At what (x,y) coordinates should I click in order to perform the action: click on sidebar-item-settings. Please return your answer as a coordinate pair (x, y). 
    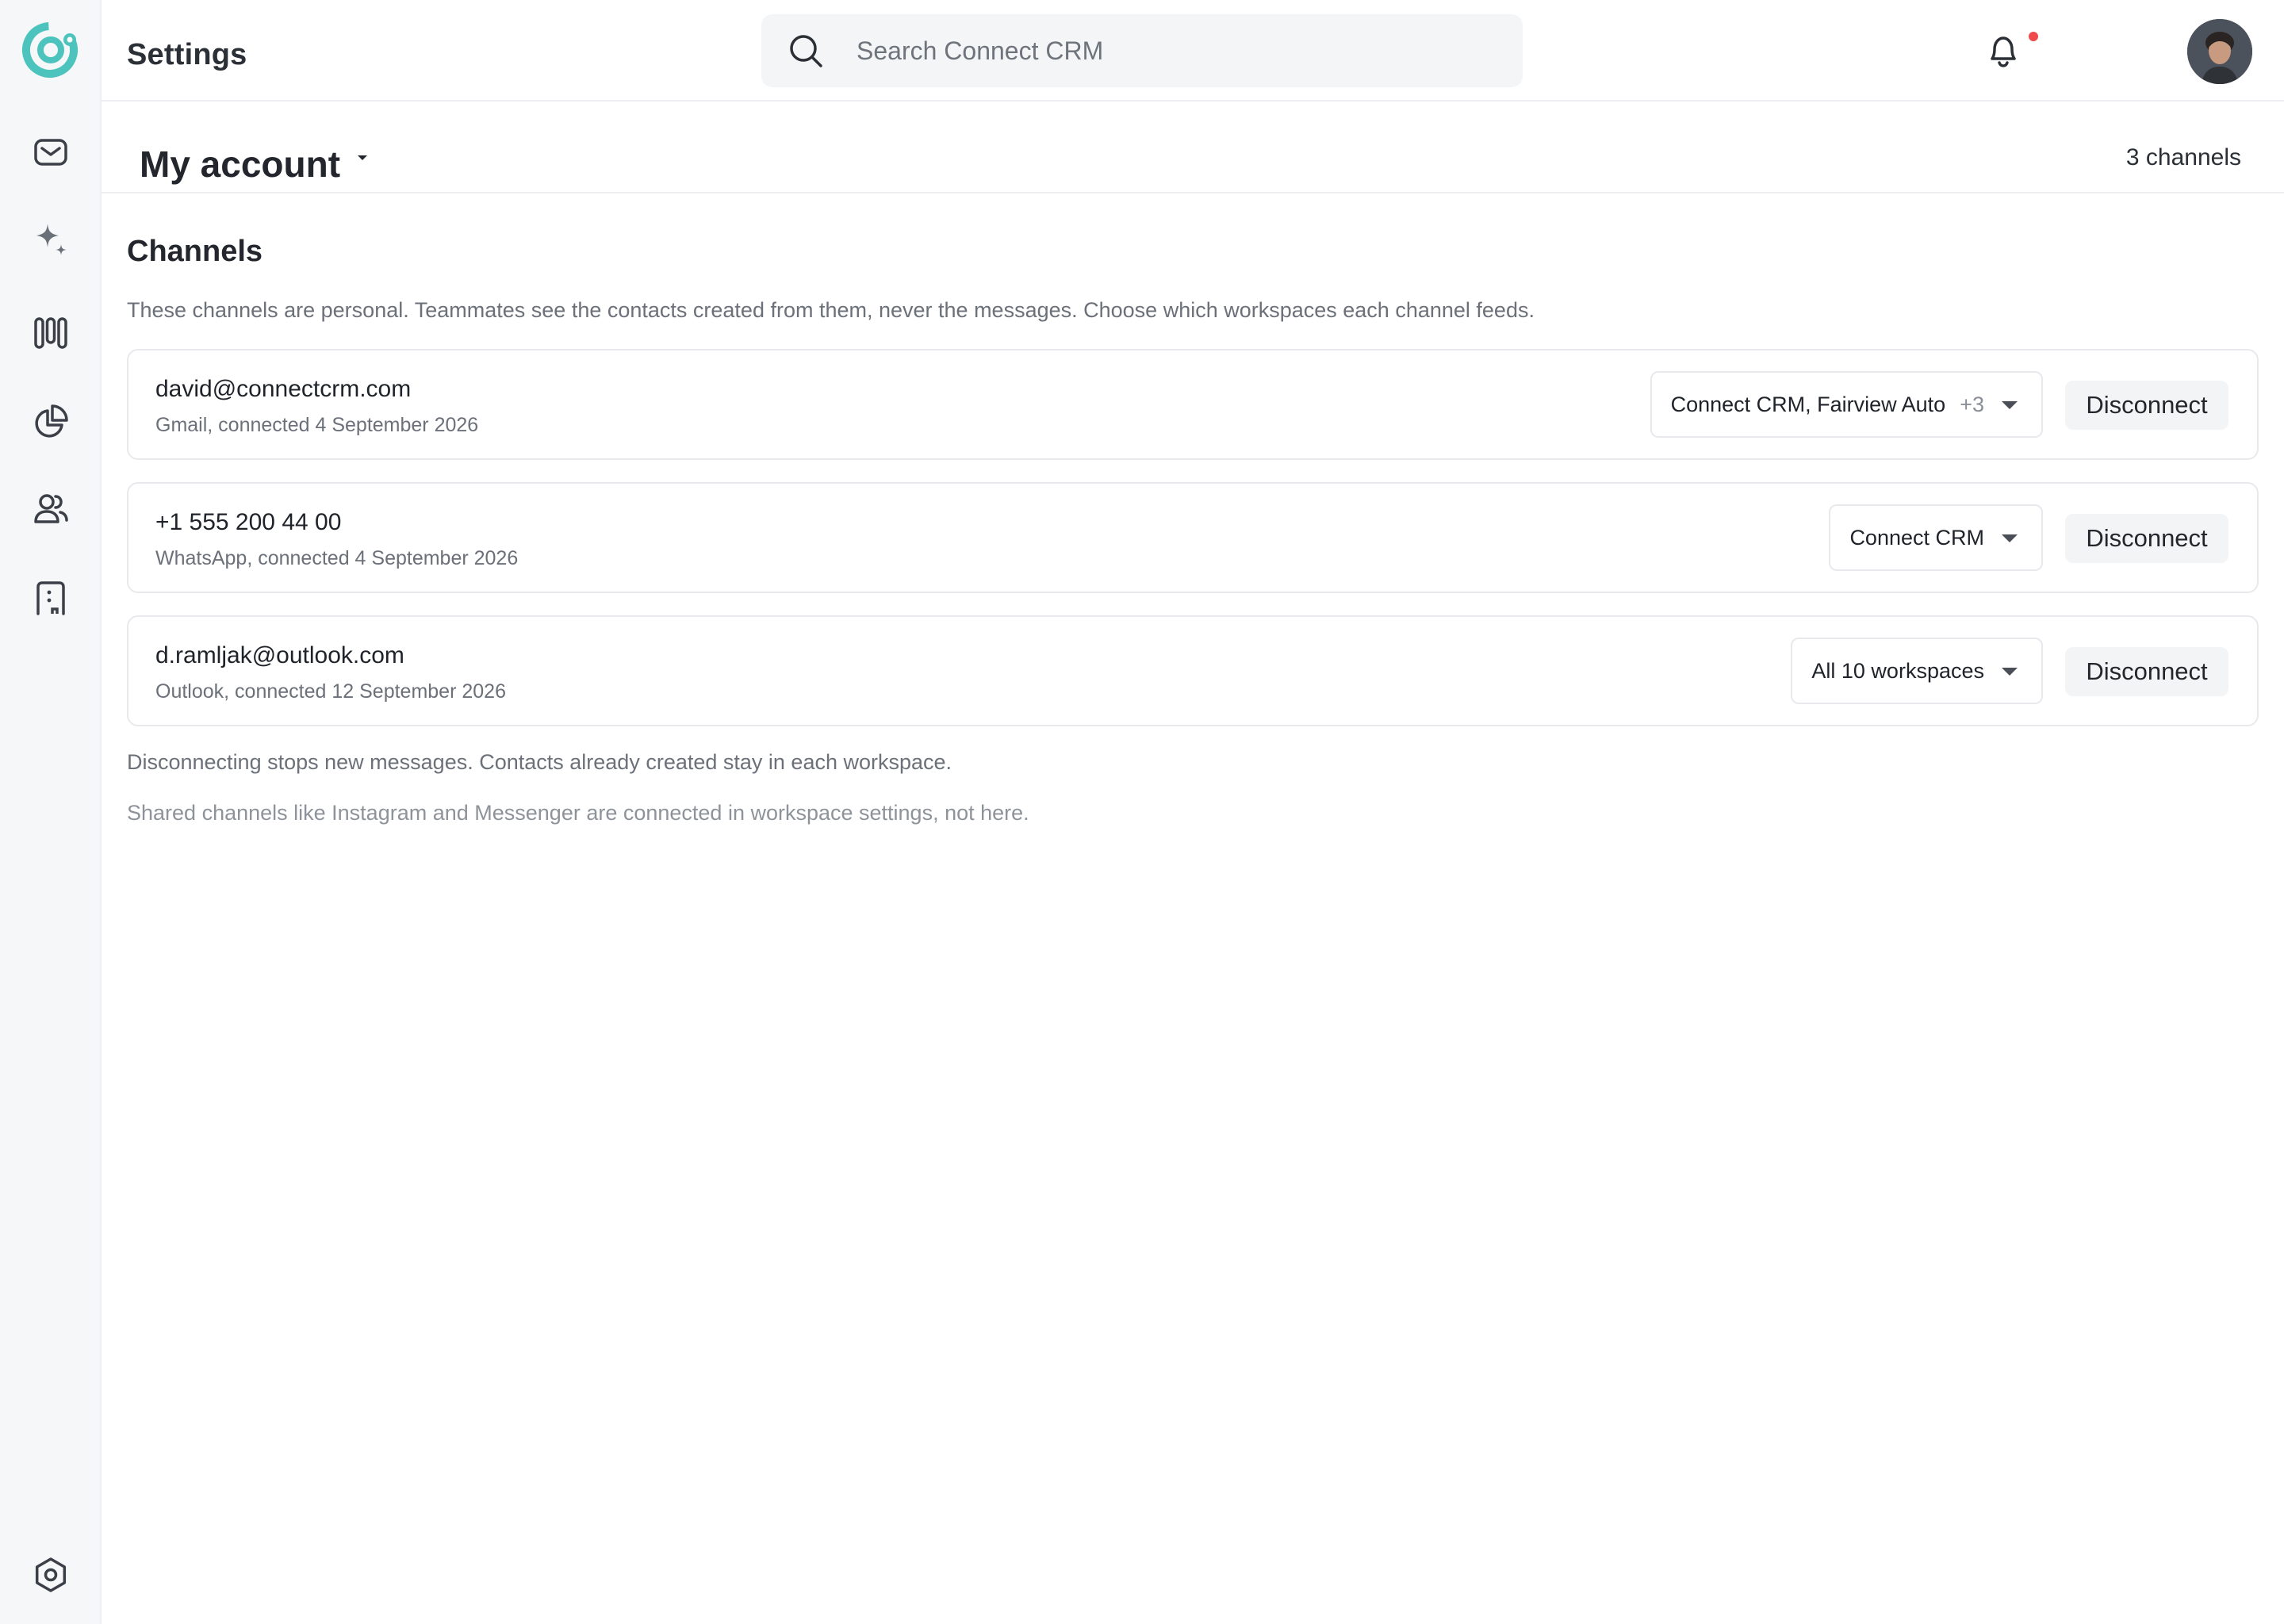
    Looking at the image, I should click on (51, 1575).